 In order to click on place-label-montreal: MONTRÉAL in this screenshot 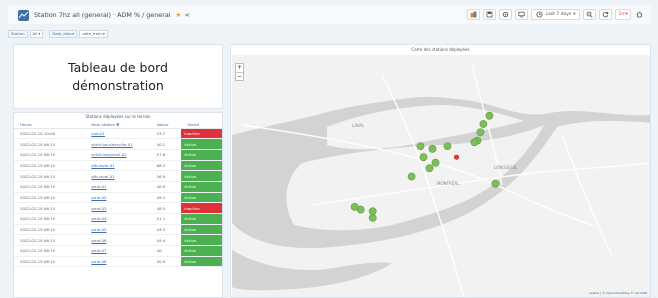, I will do `click(448, 183)`.